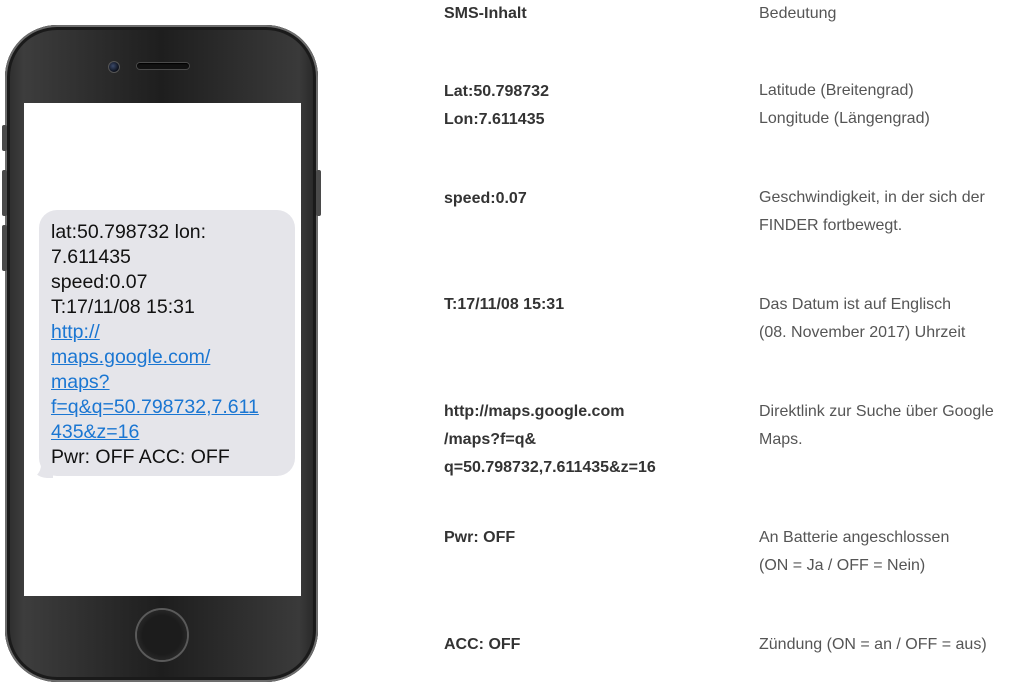 The image size is (1024, 682). What do you see at coordinates (876, 425) in the screenshot?
I see `row-link-right: Direktlink zur Suche über Google Maps.` at bounding box center [876, 425].